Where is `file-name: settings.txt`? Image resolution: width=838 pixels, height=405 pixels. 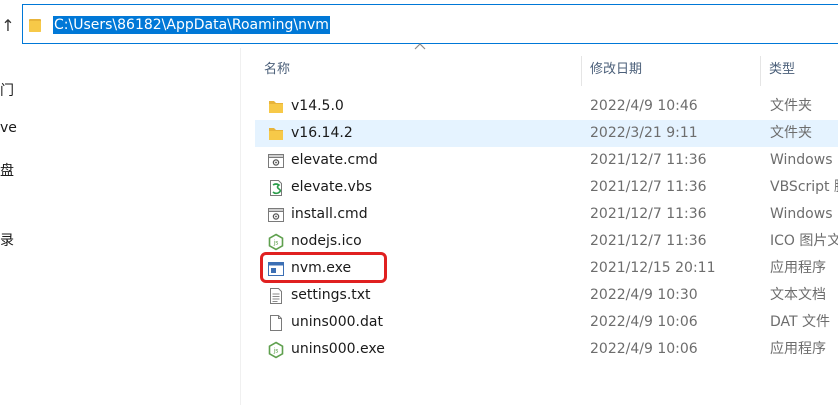
file-name: settings.txt is located at coordinates (331, 295).